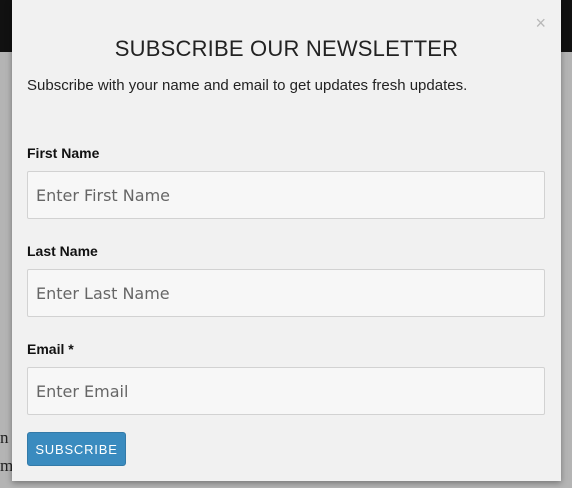  I want to click on first-name-input, so click(286, 195).